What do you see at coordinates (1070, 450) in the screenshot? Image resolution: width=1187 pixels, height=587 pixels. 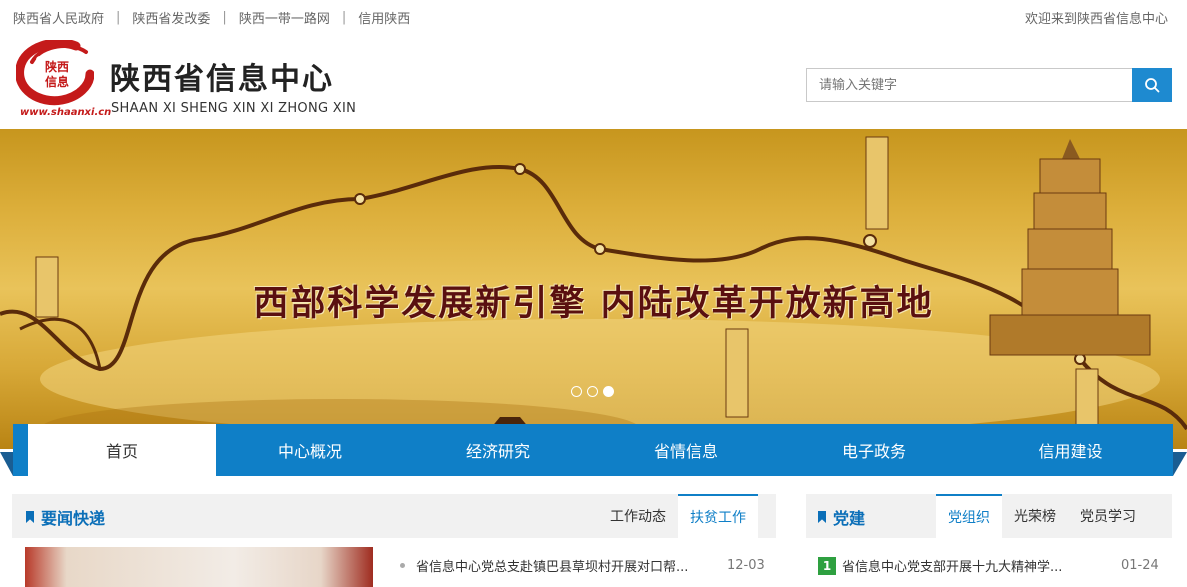 I see `nav-credit-construction: 信用建设` at bounding box center [1070, 450].